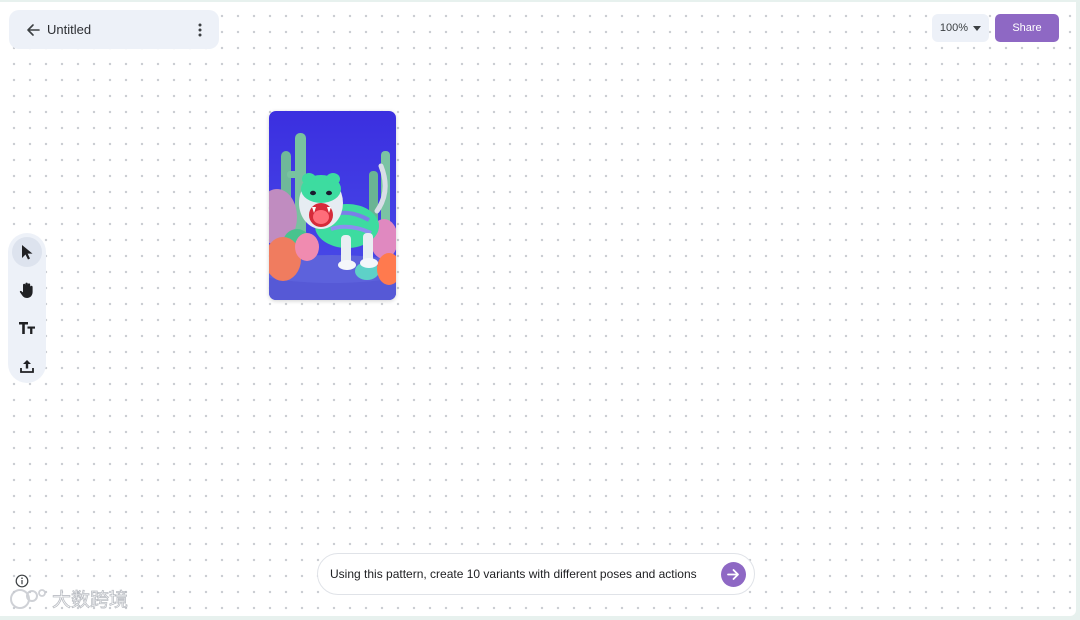 The image size is (1080, 620). I want to click on prompt-input, so click(522, 574).